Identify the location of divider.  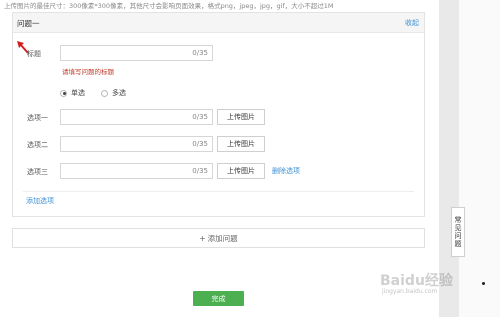
(218, 191).